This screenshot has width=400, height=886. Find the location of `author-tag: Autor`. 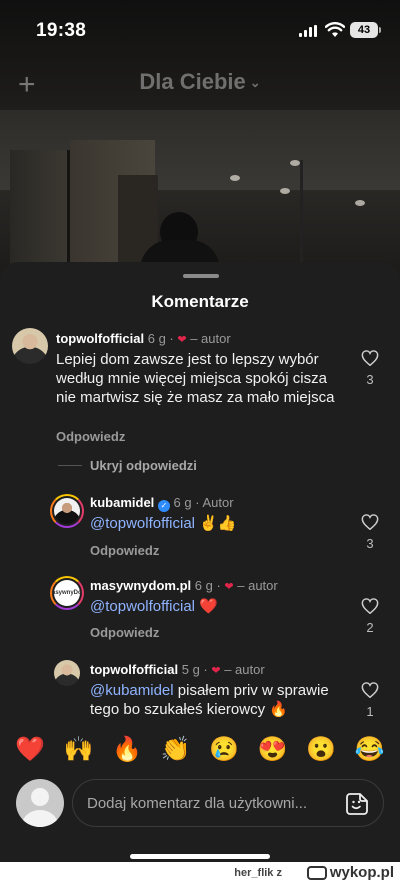

author-tag: Autor is located at coordinates (218, 502).